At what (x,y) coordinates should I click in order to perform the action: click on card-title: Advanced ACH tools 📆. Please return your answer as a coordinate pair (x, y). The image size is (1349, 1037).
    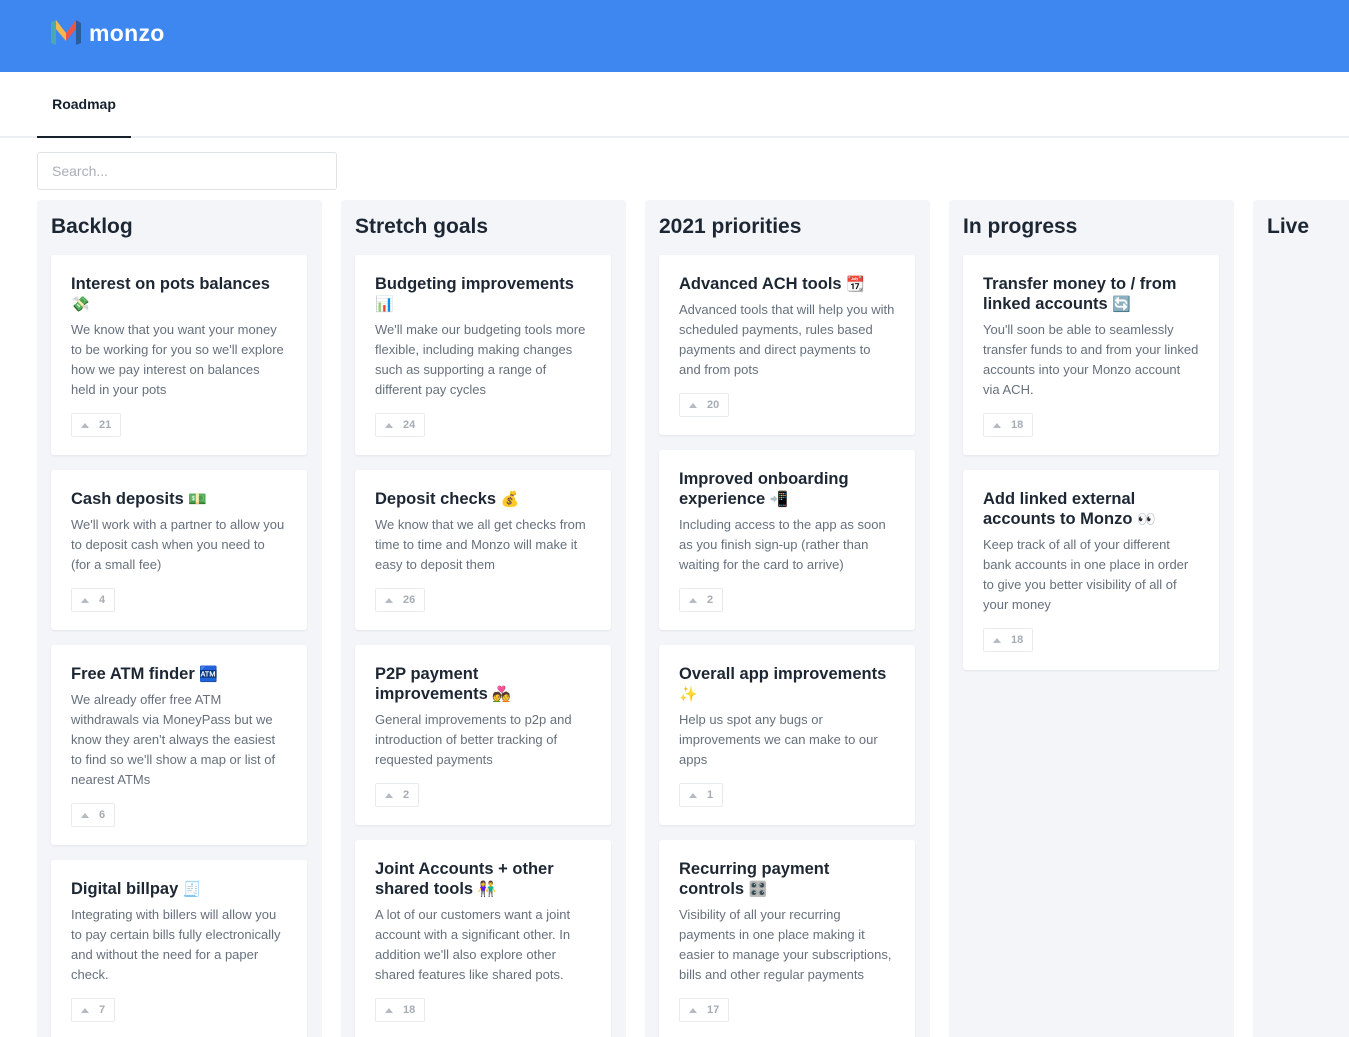
    Looking at the image, I should click on (787, 284).